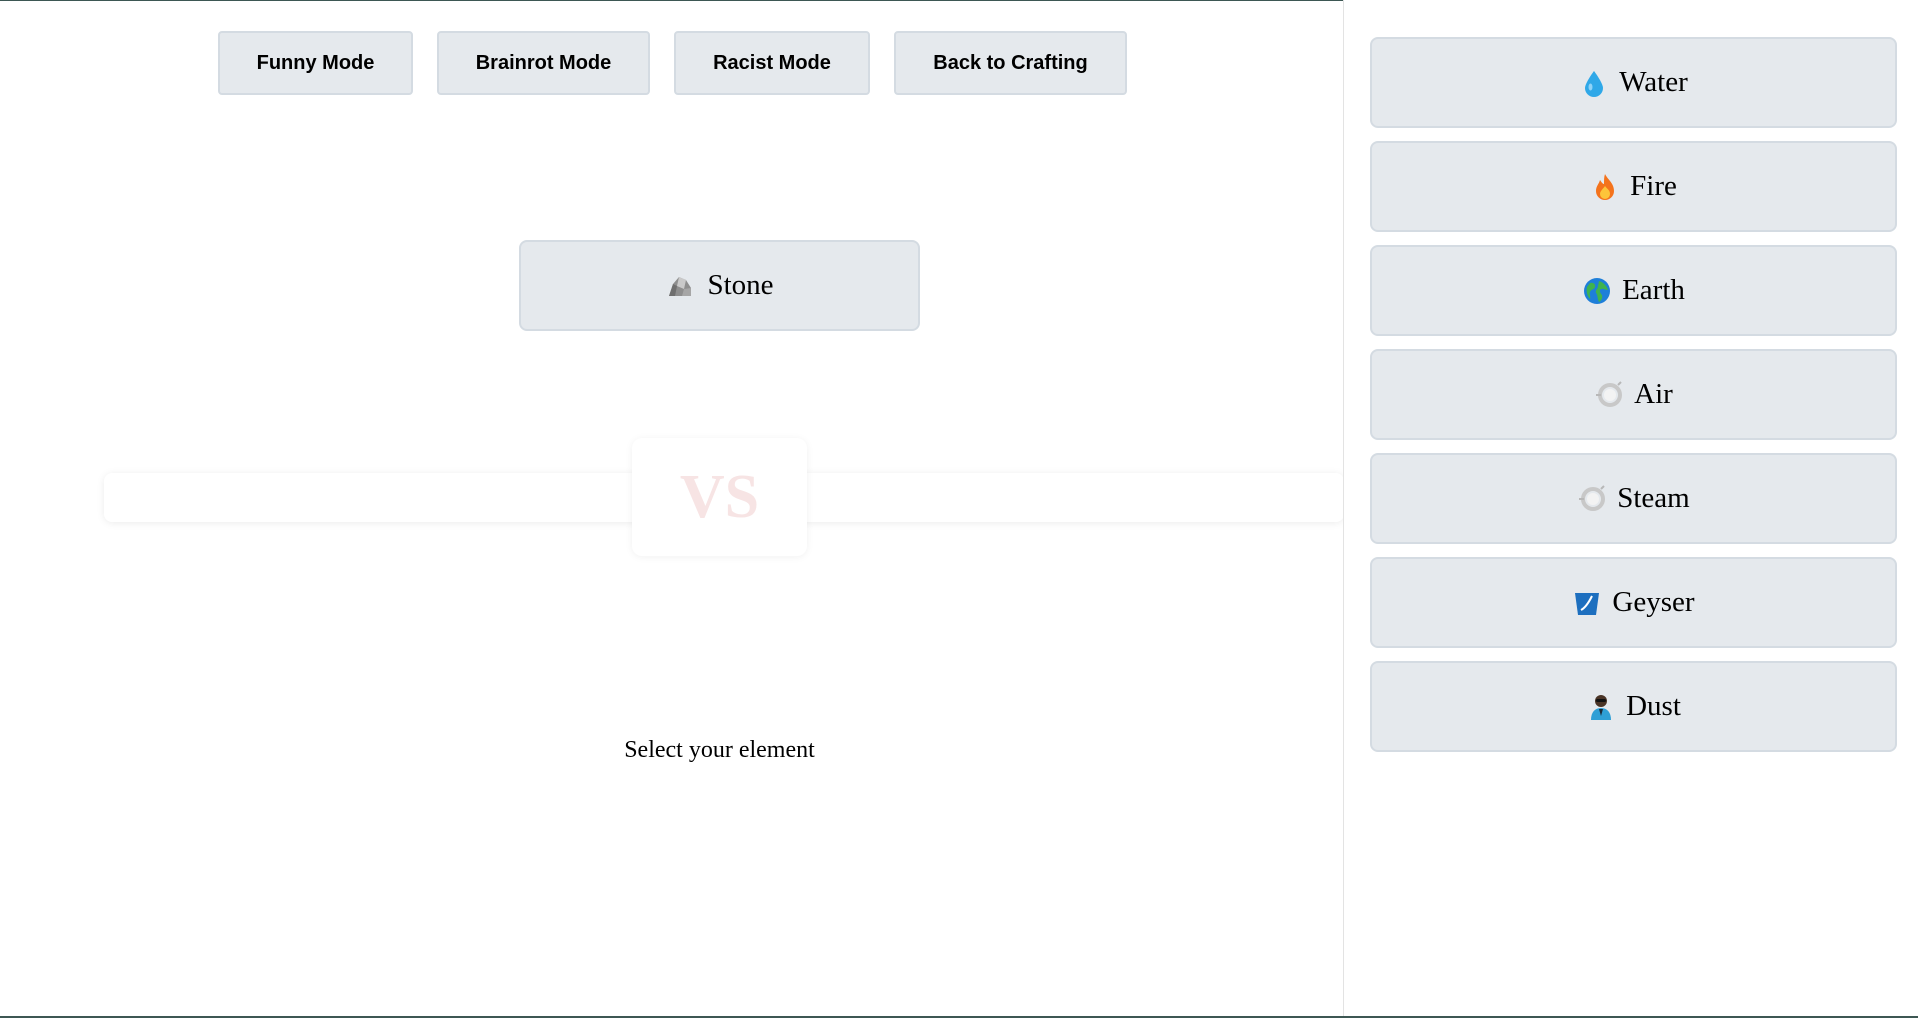 The width and height of the screenshot is (1918, 1018). What do you see at coordinates (680, 286) in the screenshot?
I see `rock-icon` at bounding box center [680, 286].